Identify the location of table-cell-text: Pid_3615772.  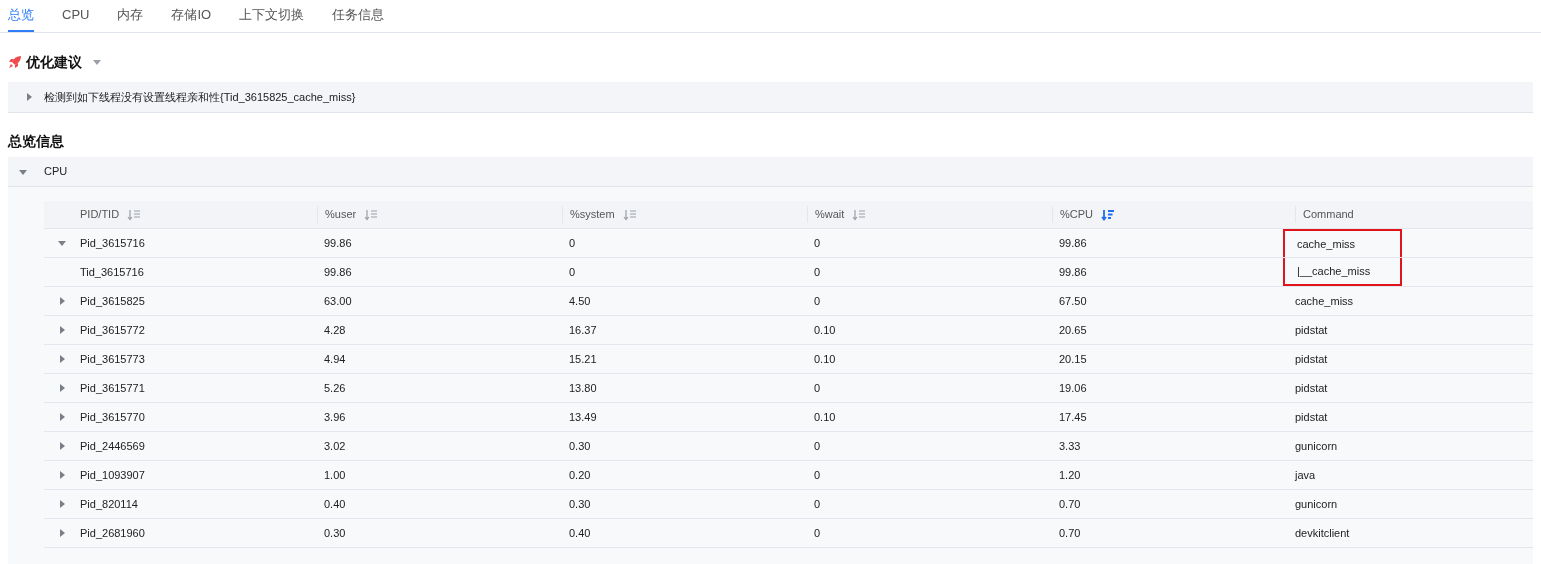
(112, 330).